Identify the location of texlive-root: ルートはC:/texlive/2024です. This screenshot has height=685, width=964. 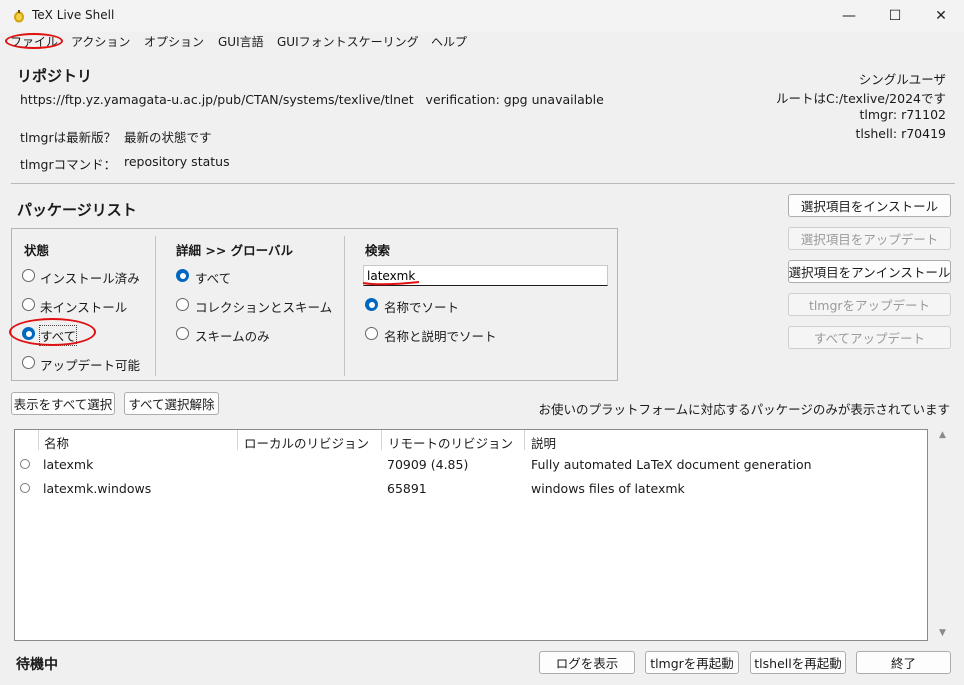
(861, 98).